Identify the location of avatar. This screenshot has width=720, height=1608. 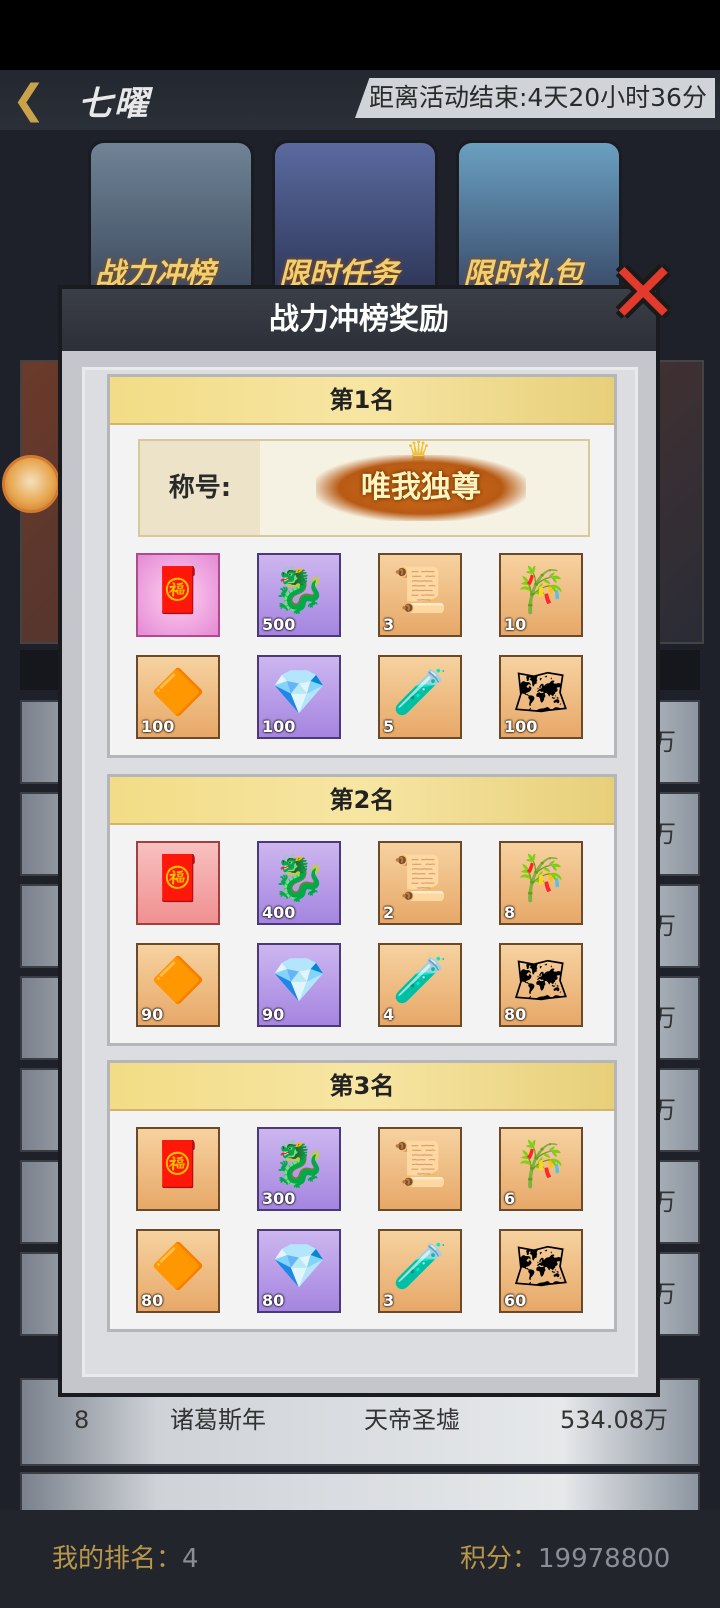
(31, 484).